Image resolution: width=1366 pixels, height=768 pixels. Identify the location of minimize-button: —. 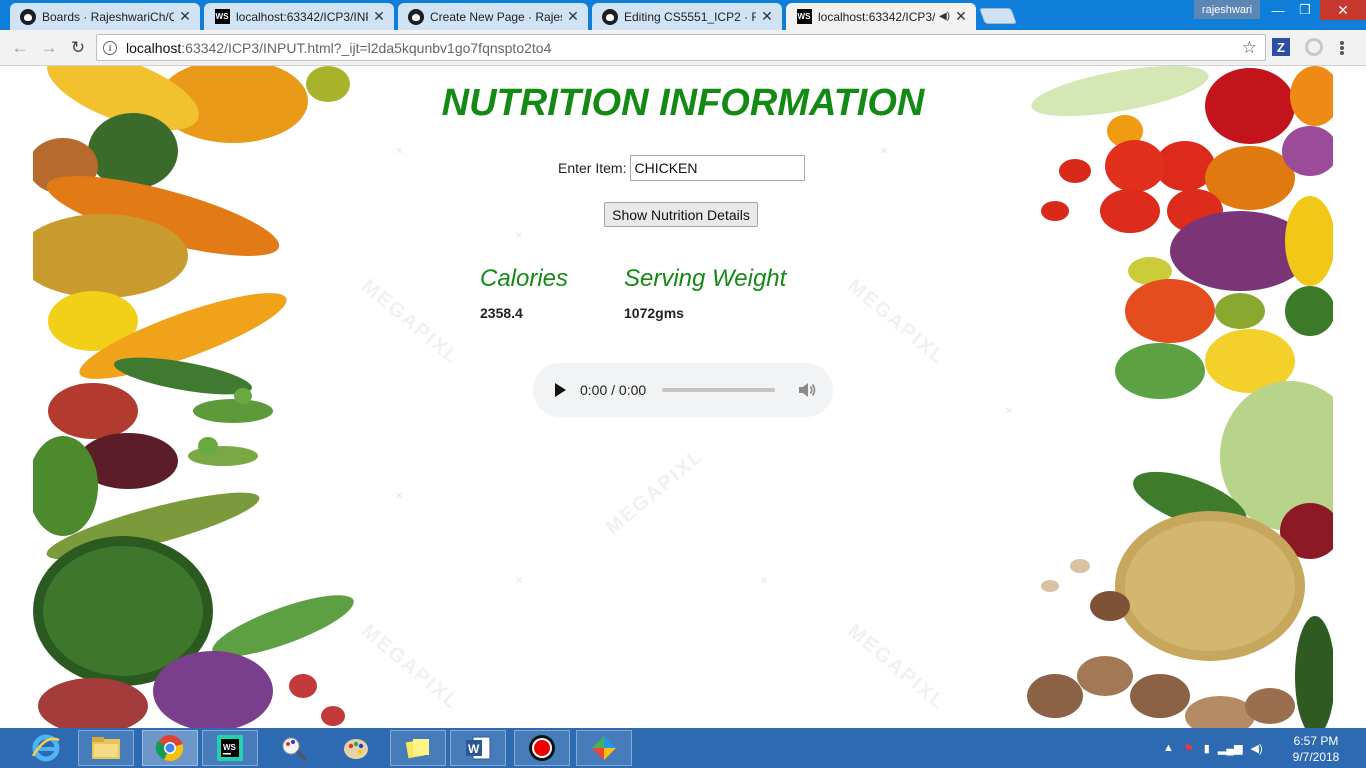
(1278, 10).